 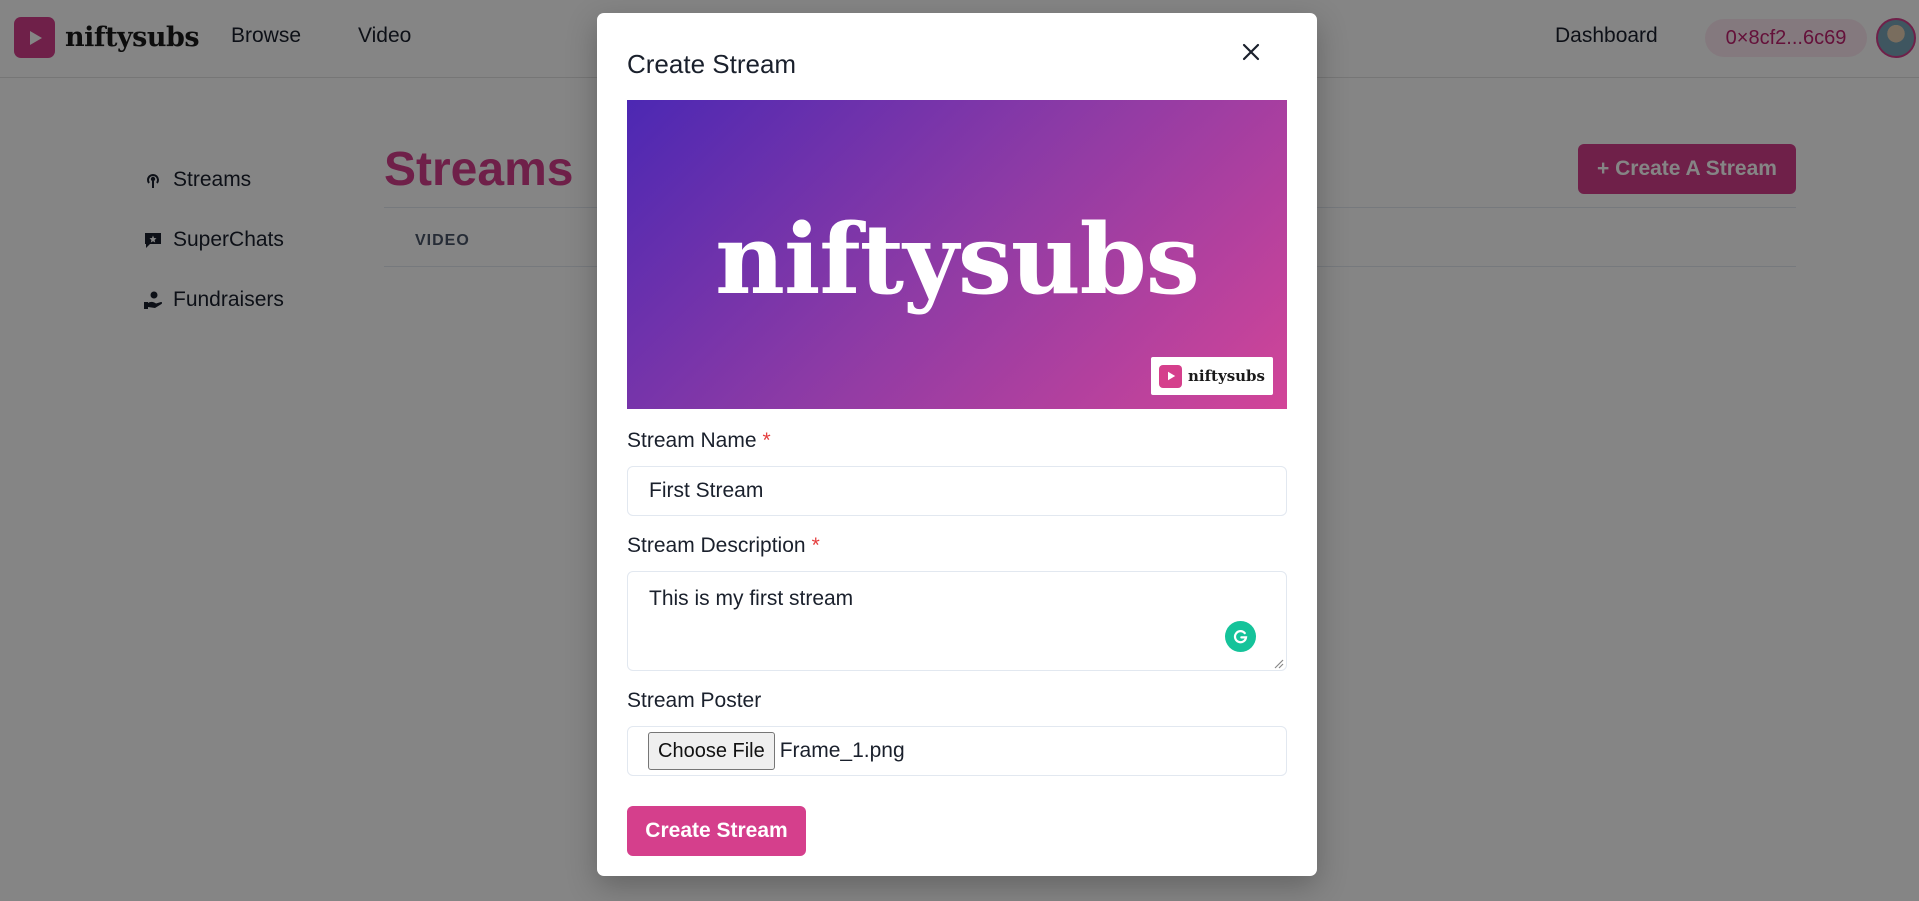 I want to click on close-button, so click(x=1251, y=52).